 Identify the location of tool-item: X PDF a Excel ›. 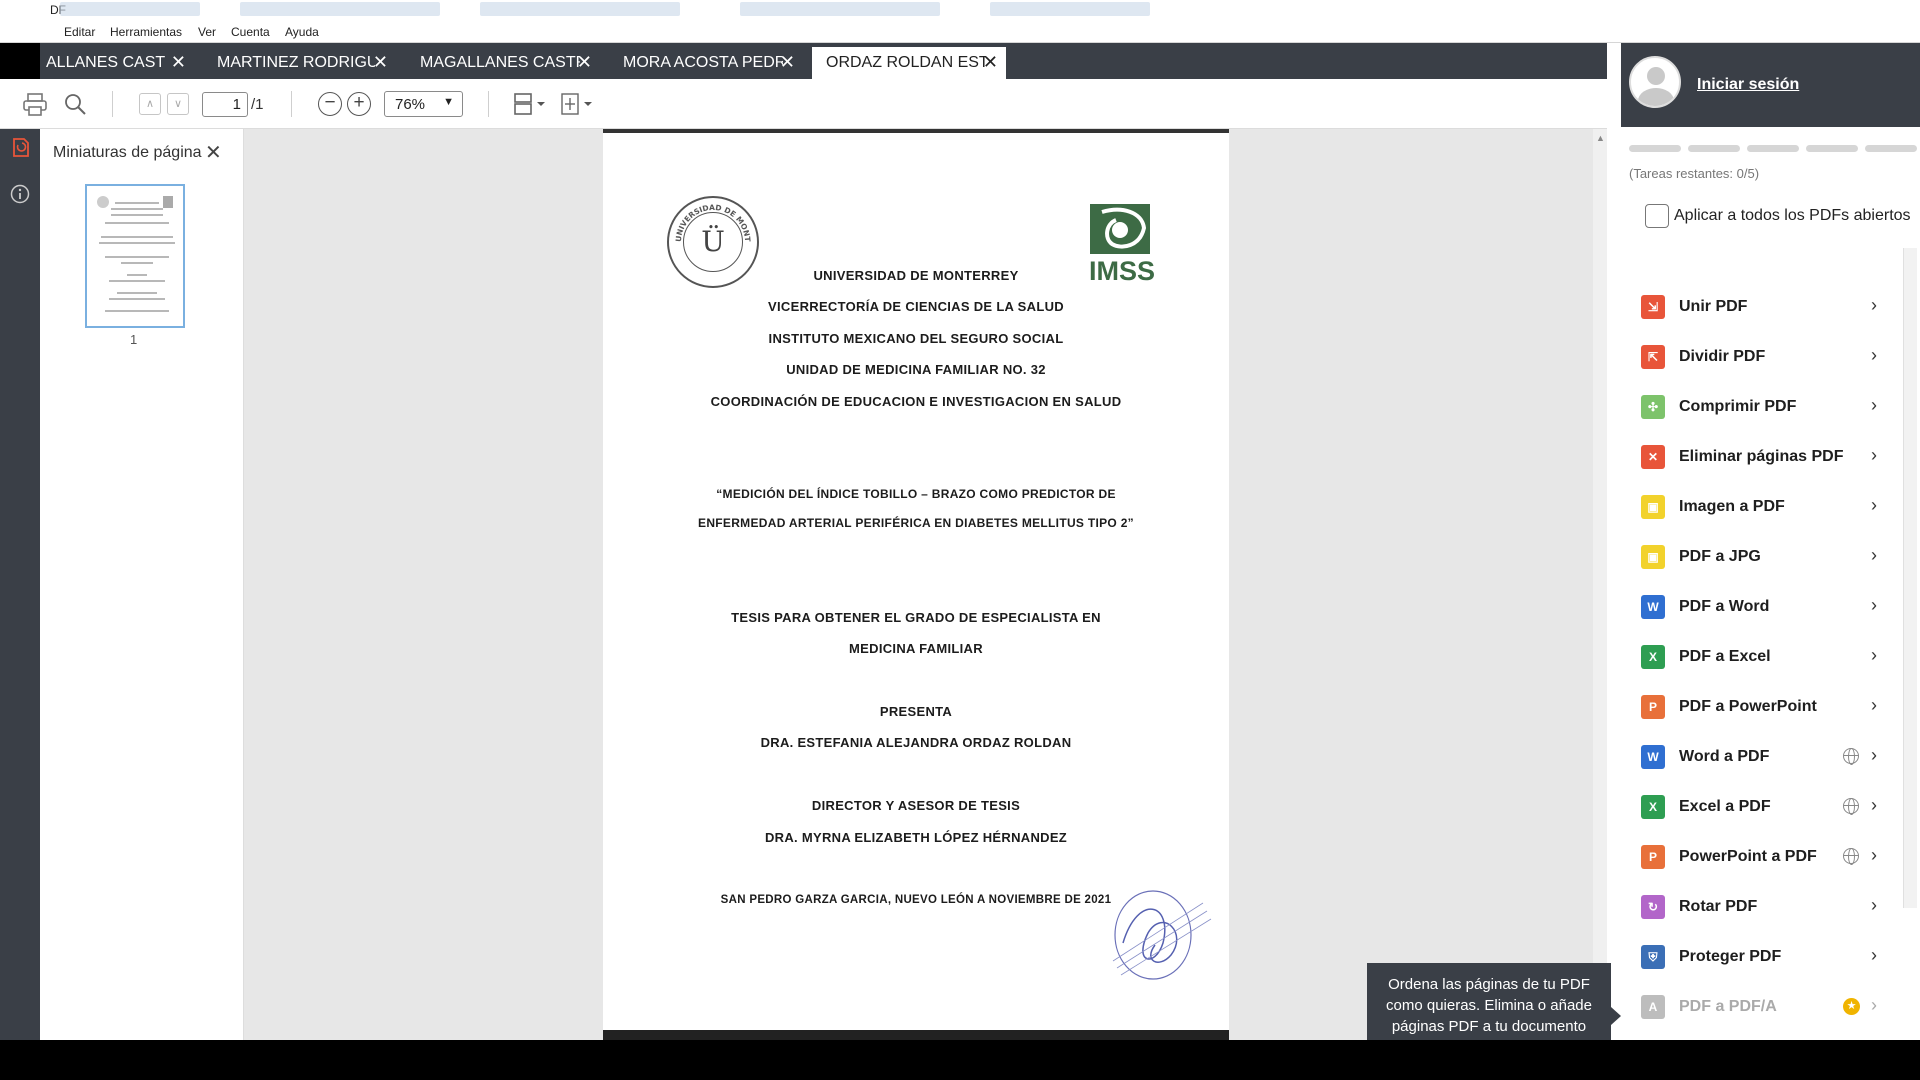
(1764, 659).